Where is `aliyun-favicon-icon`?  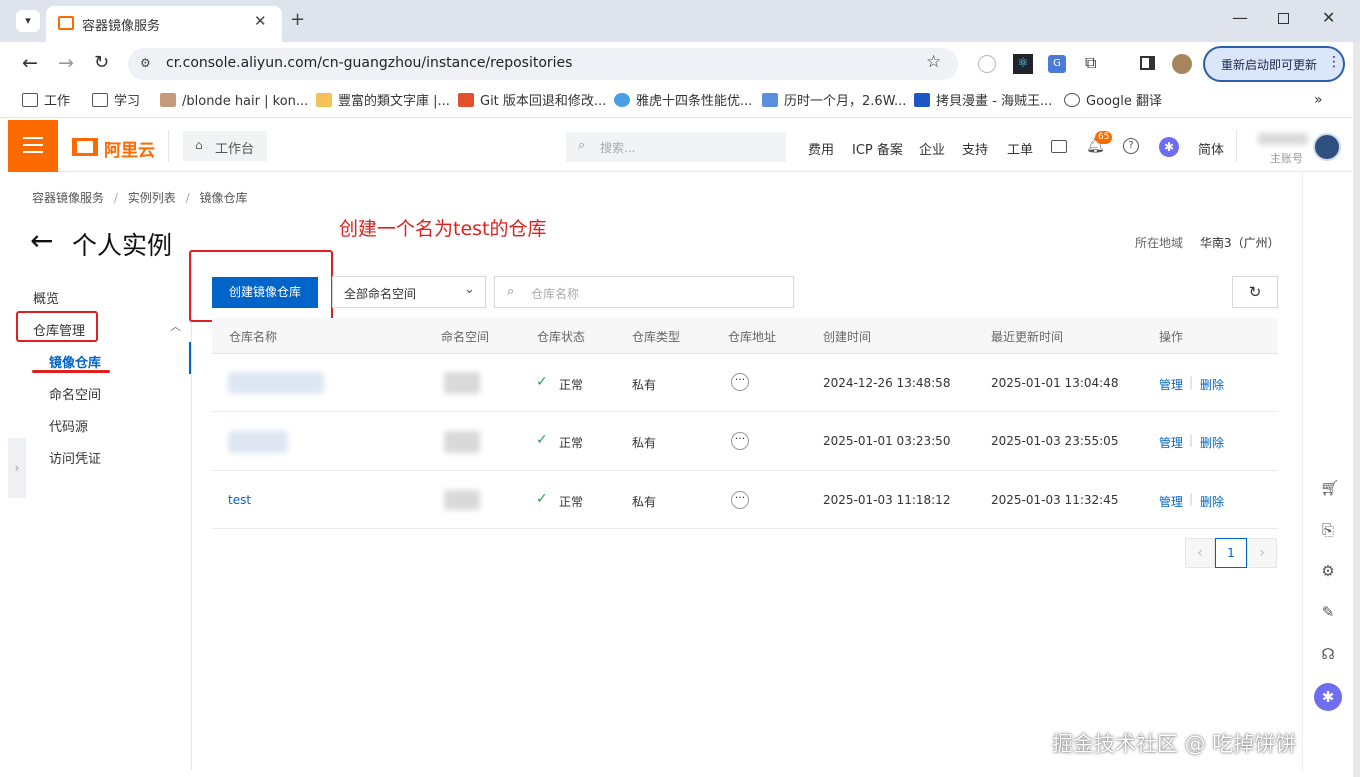 aliyun-favicon-icon is located at coordinates (66, 23).